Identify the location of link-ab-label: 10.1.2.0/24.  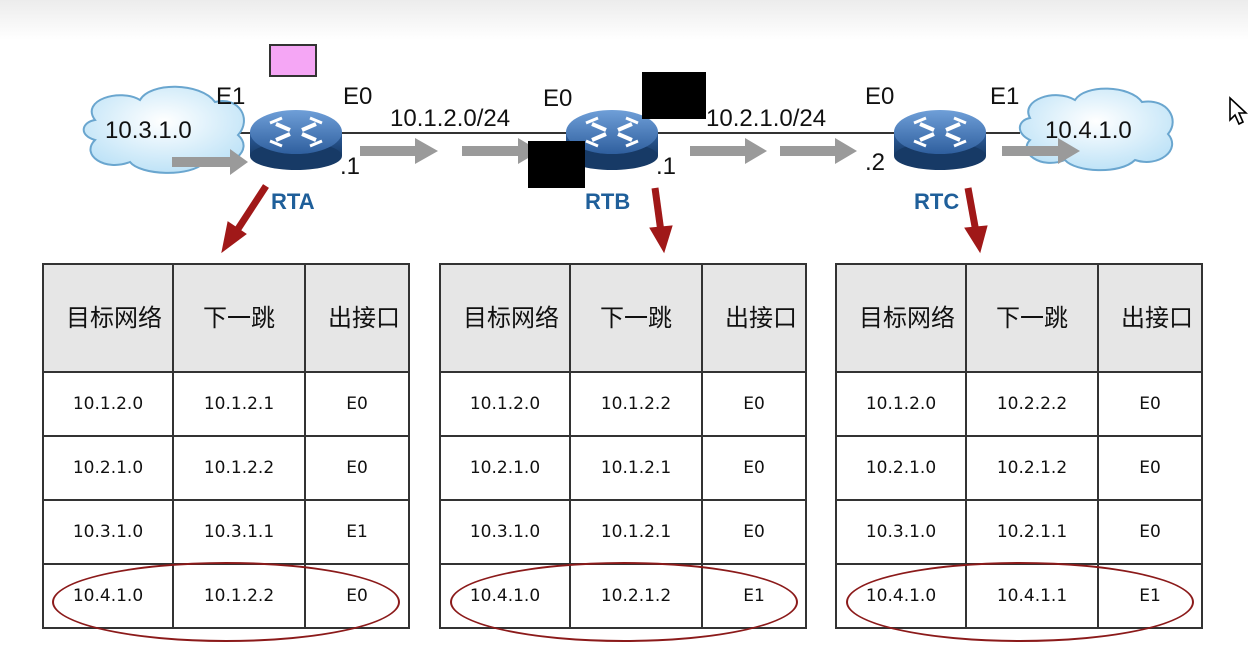
(450, 118).